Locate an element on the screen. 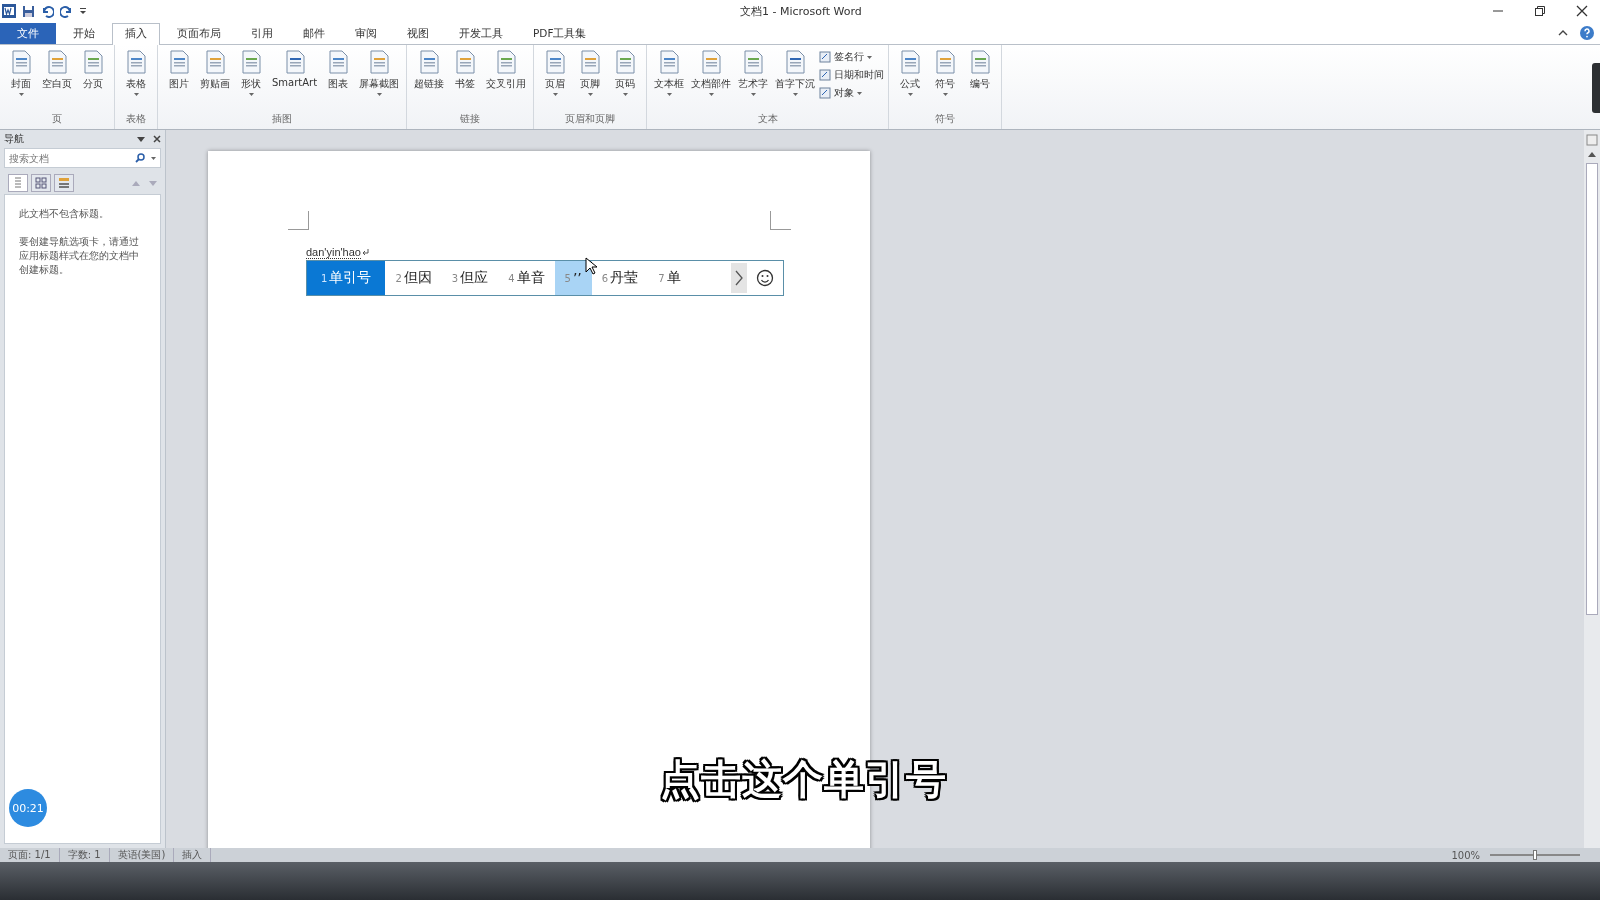 This screenshot has width=1600, height=900. search-icon is located at coordinates (140, 158).